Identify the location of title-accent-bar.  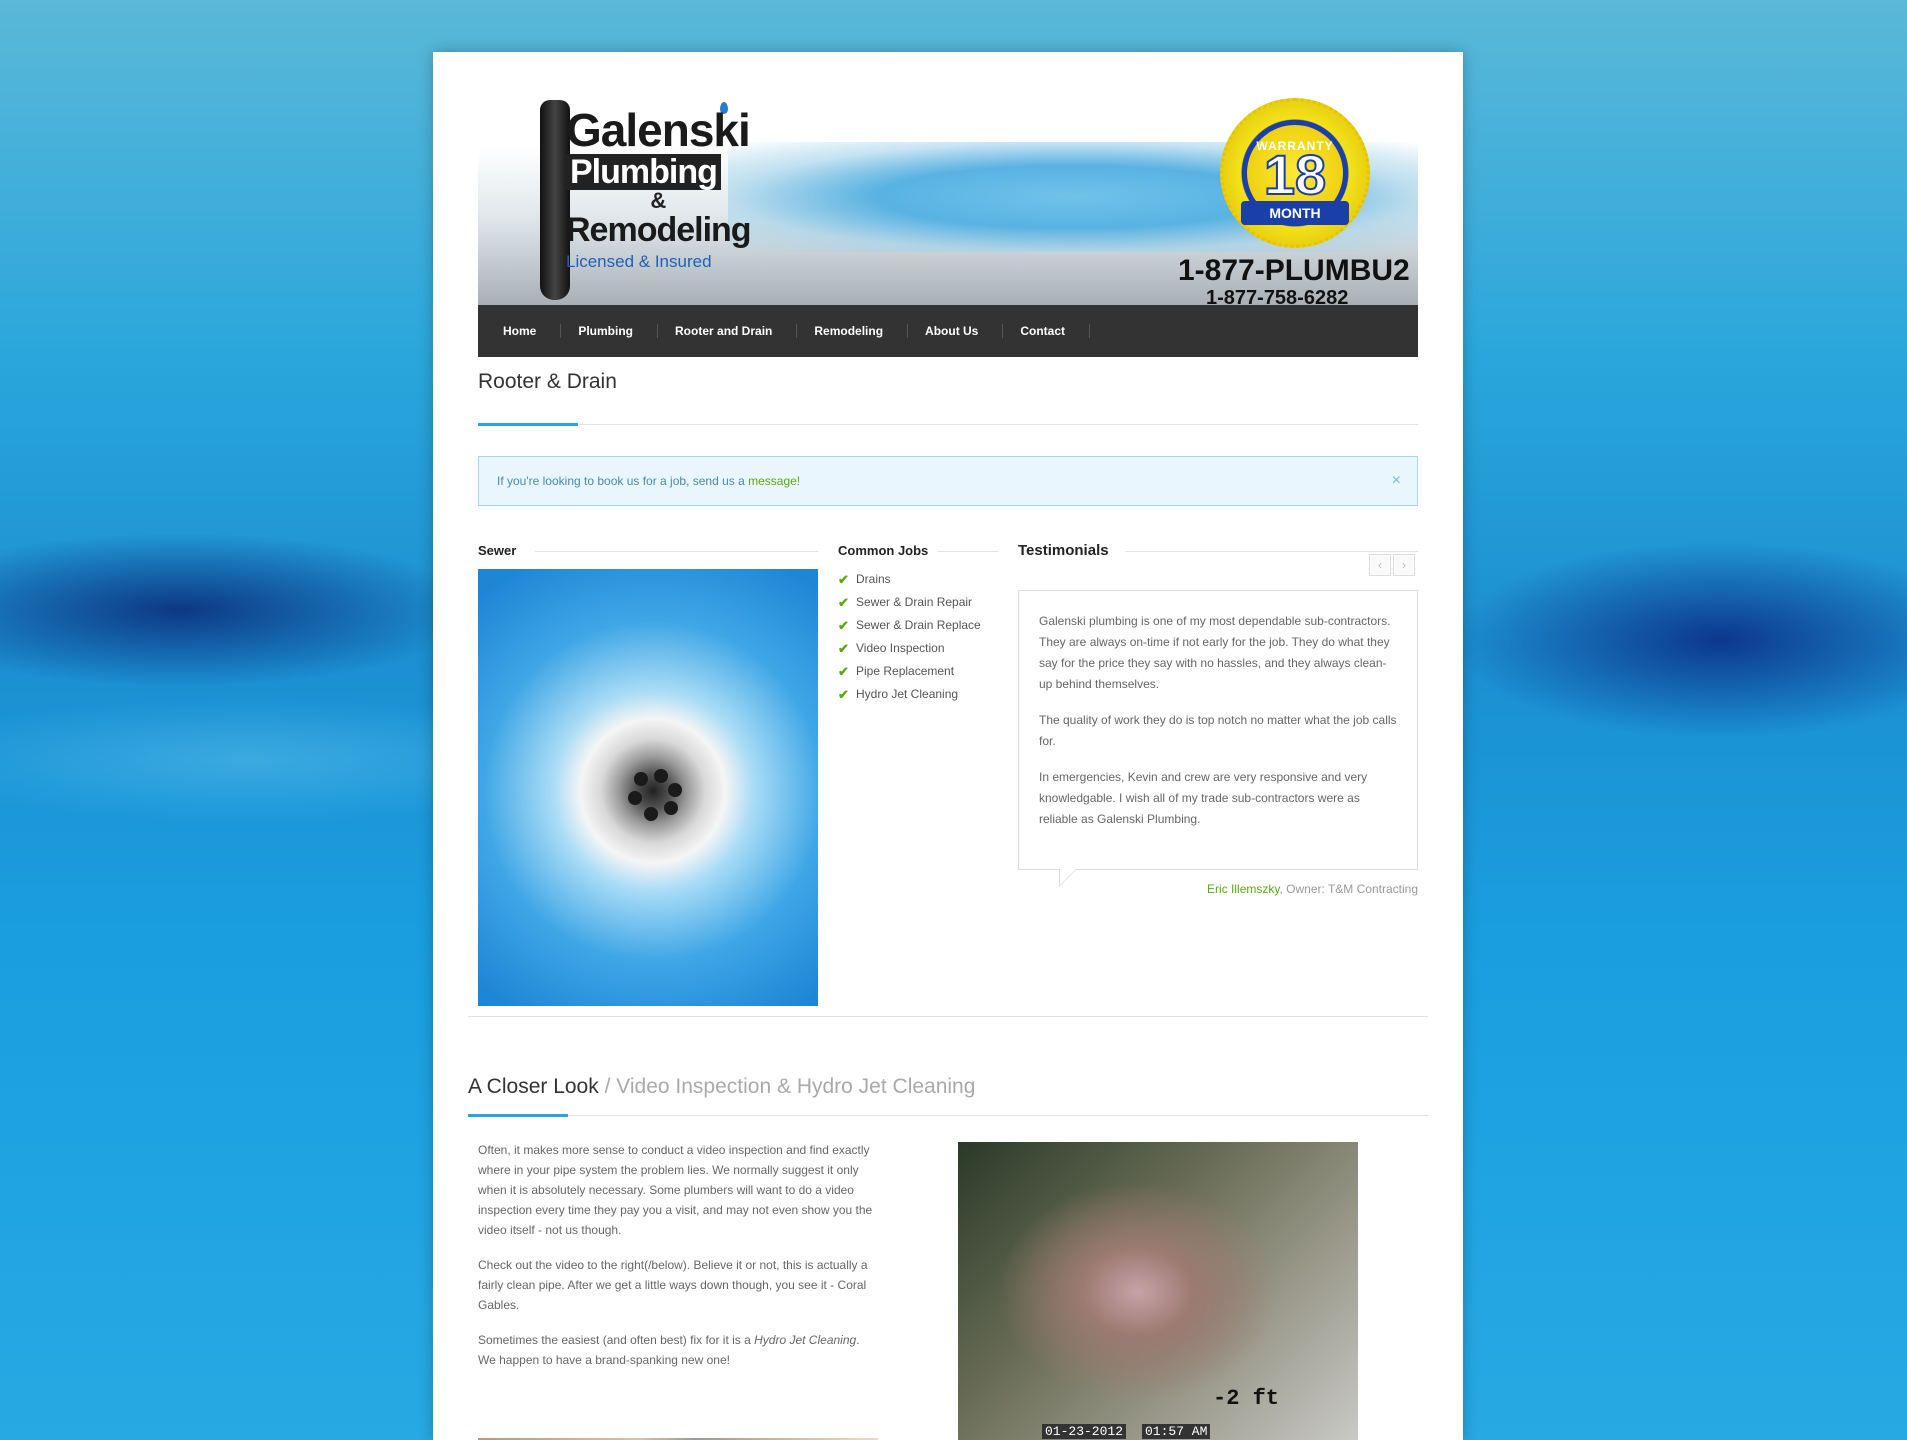
(528, 424).